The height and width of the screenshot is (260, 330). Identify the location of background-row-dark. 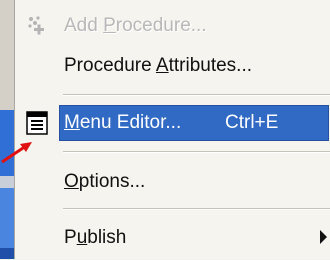
(7, 253).